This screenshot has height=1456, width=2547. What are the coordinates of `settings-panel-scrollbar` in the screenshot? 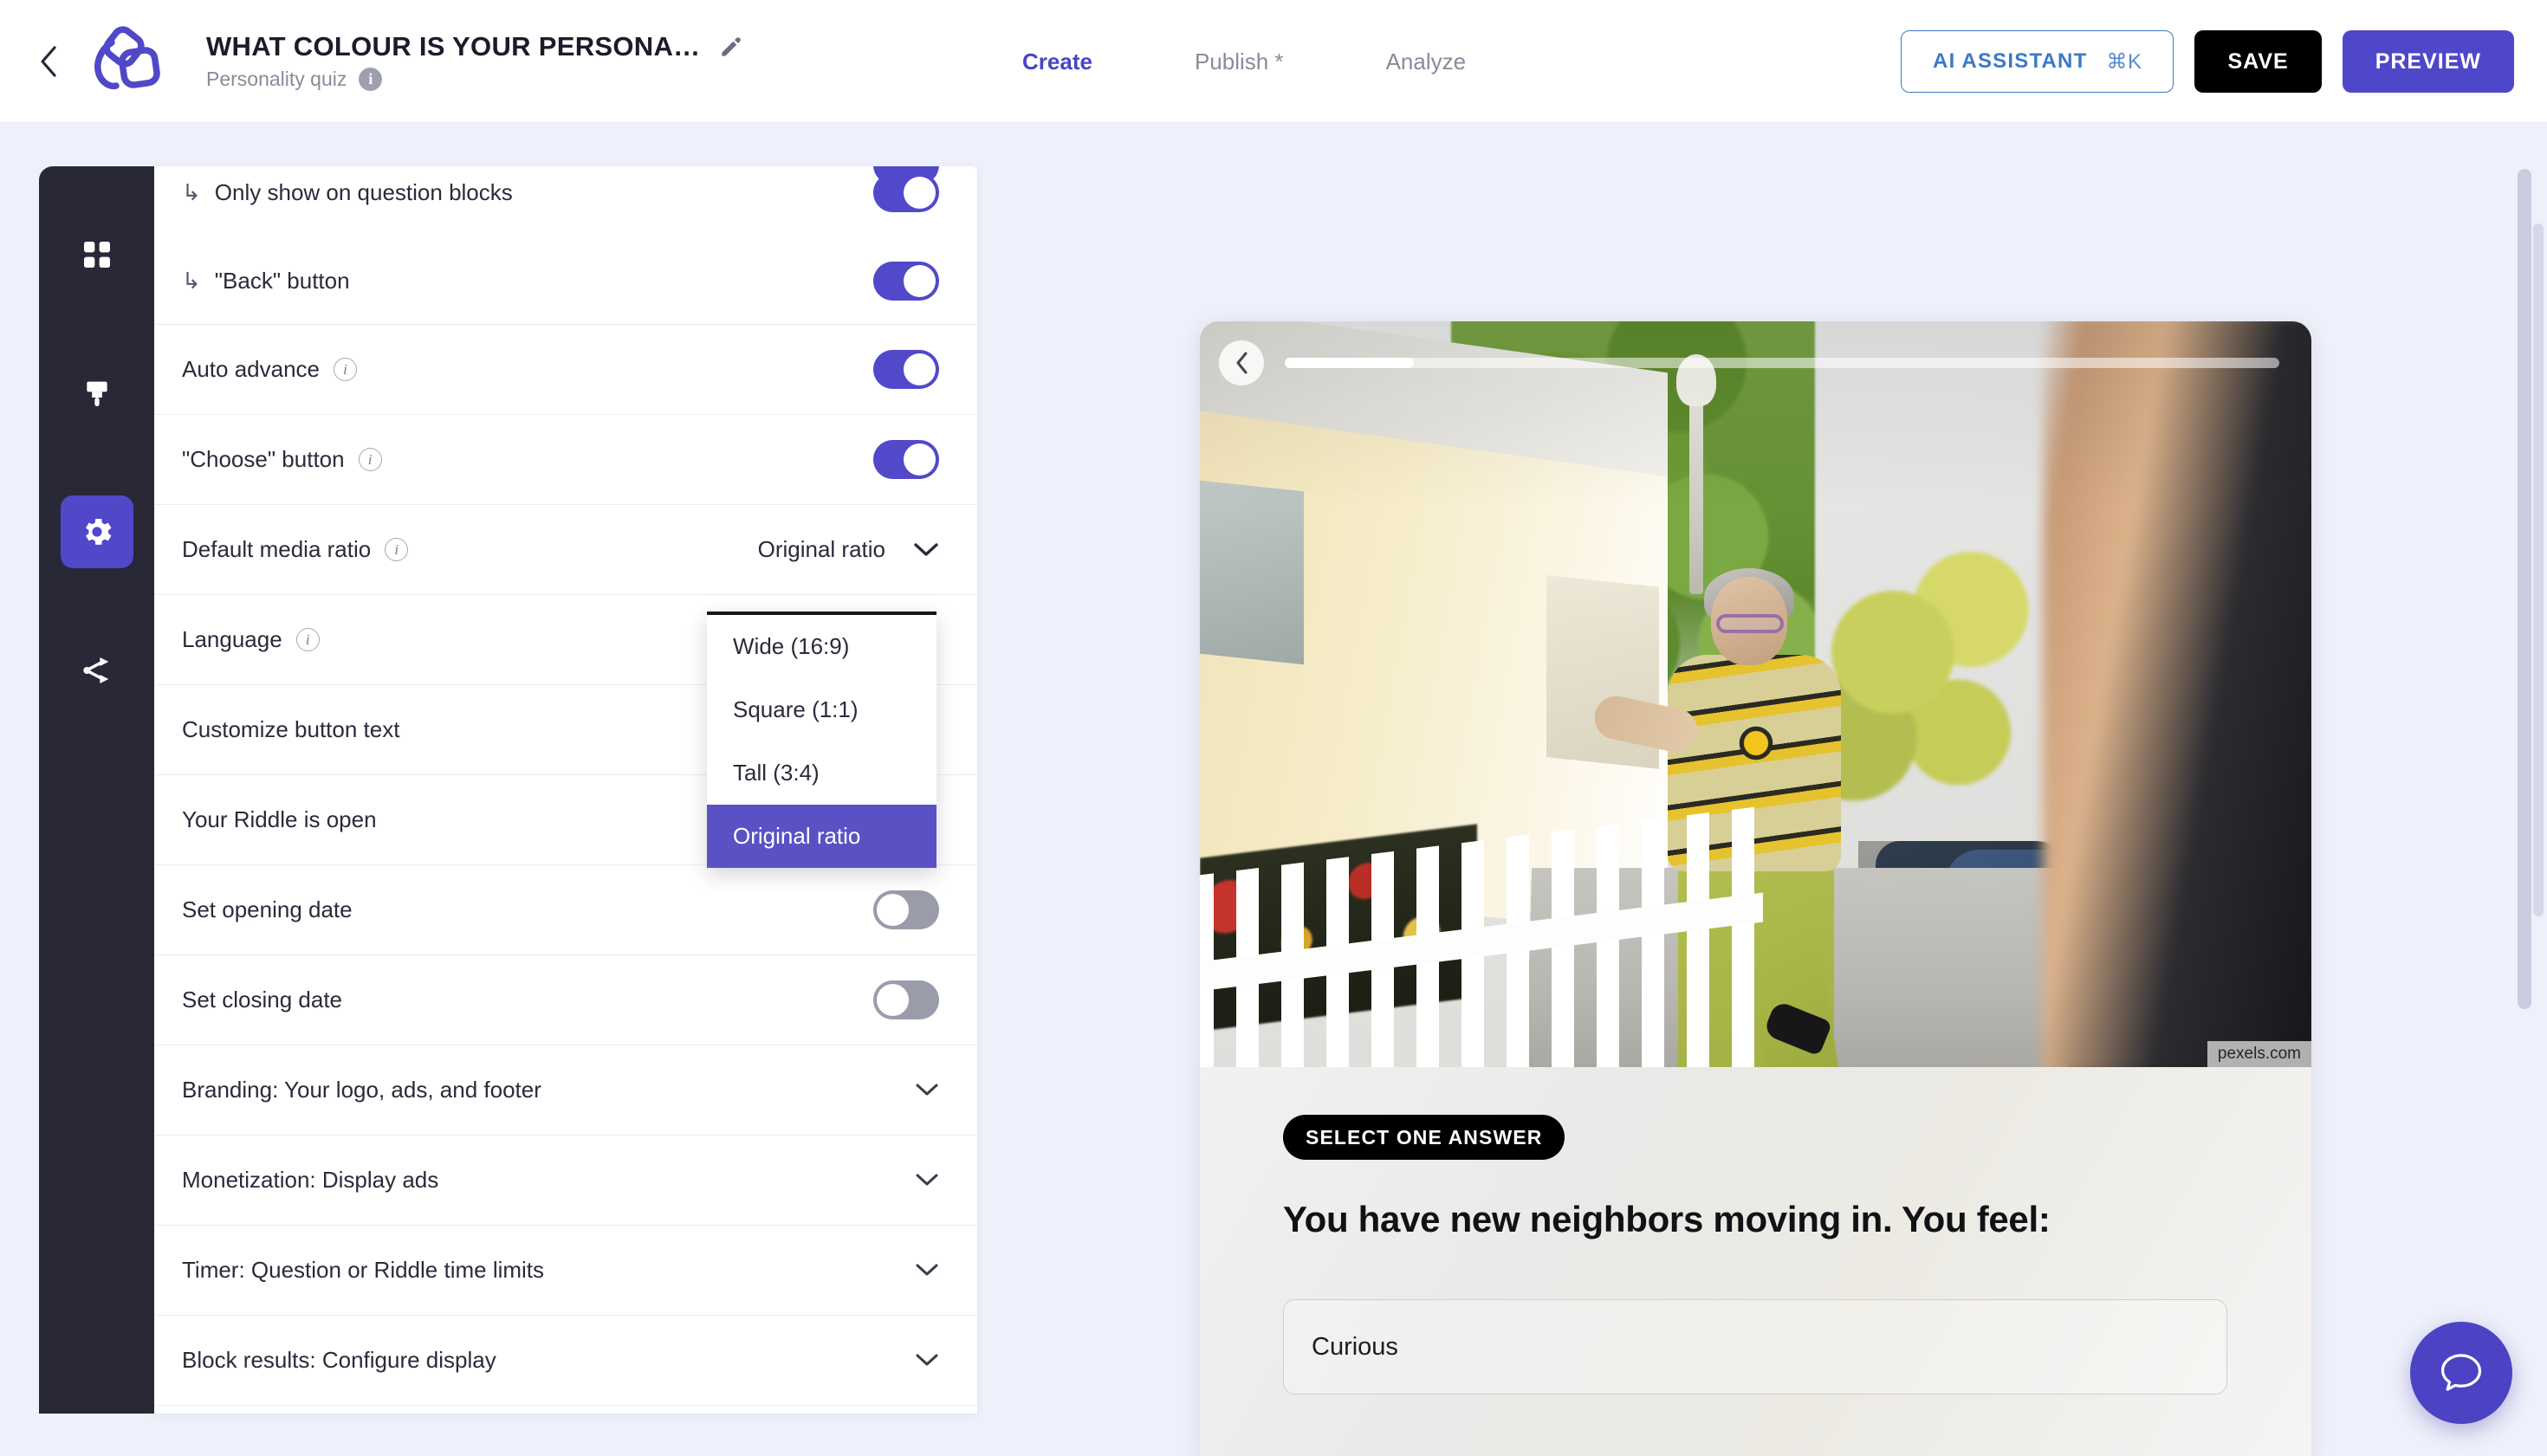 It's located at (2538, 569).